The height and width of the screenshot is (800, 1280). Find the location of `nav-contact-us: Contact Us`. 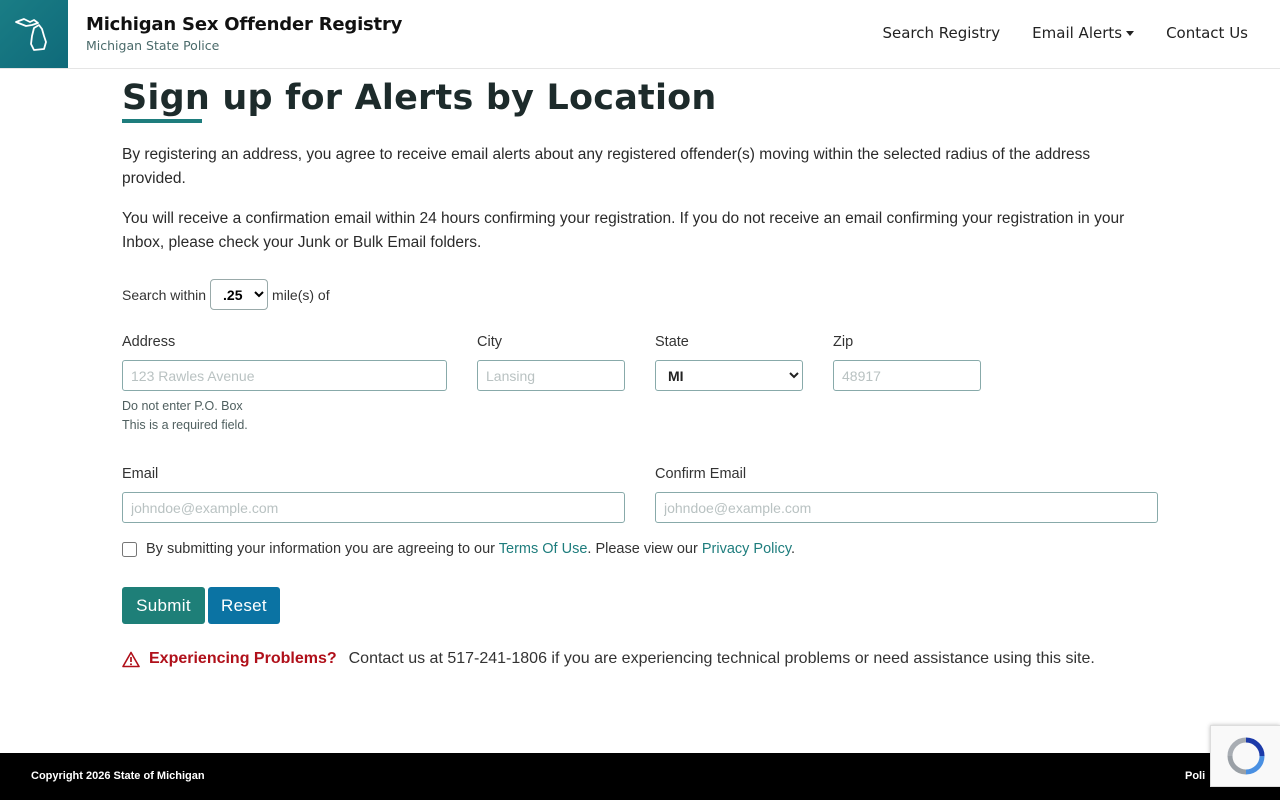

nav-contact-us: Contact Us is located at coordinates (1207, 33).